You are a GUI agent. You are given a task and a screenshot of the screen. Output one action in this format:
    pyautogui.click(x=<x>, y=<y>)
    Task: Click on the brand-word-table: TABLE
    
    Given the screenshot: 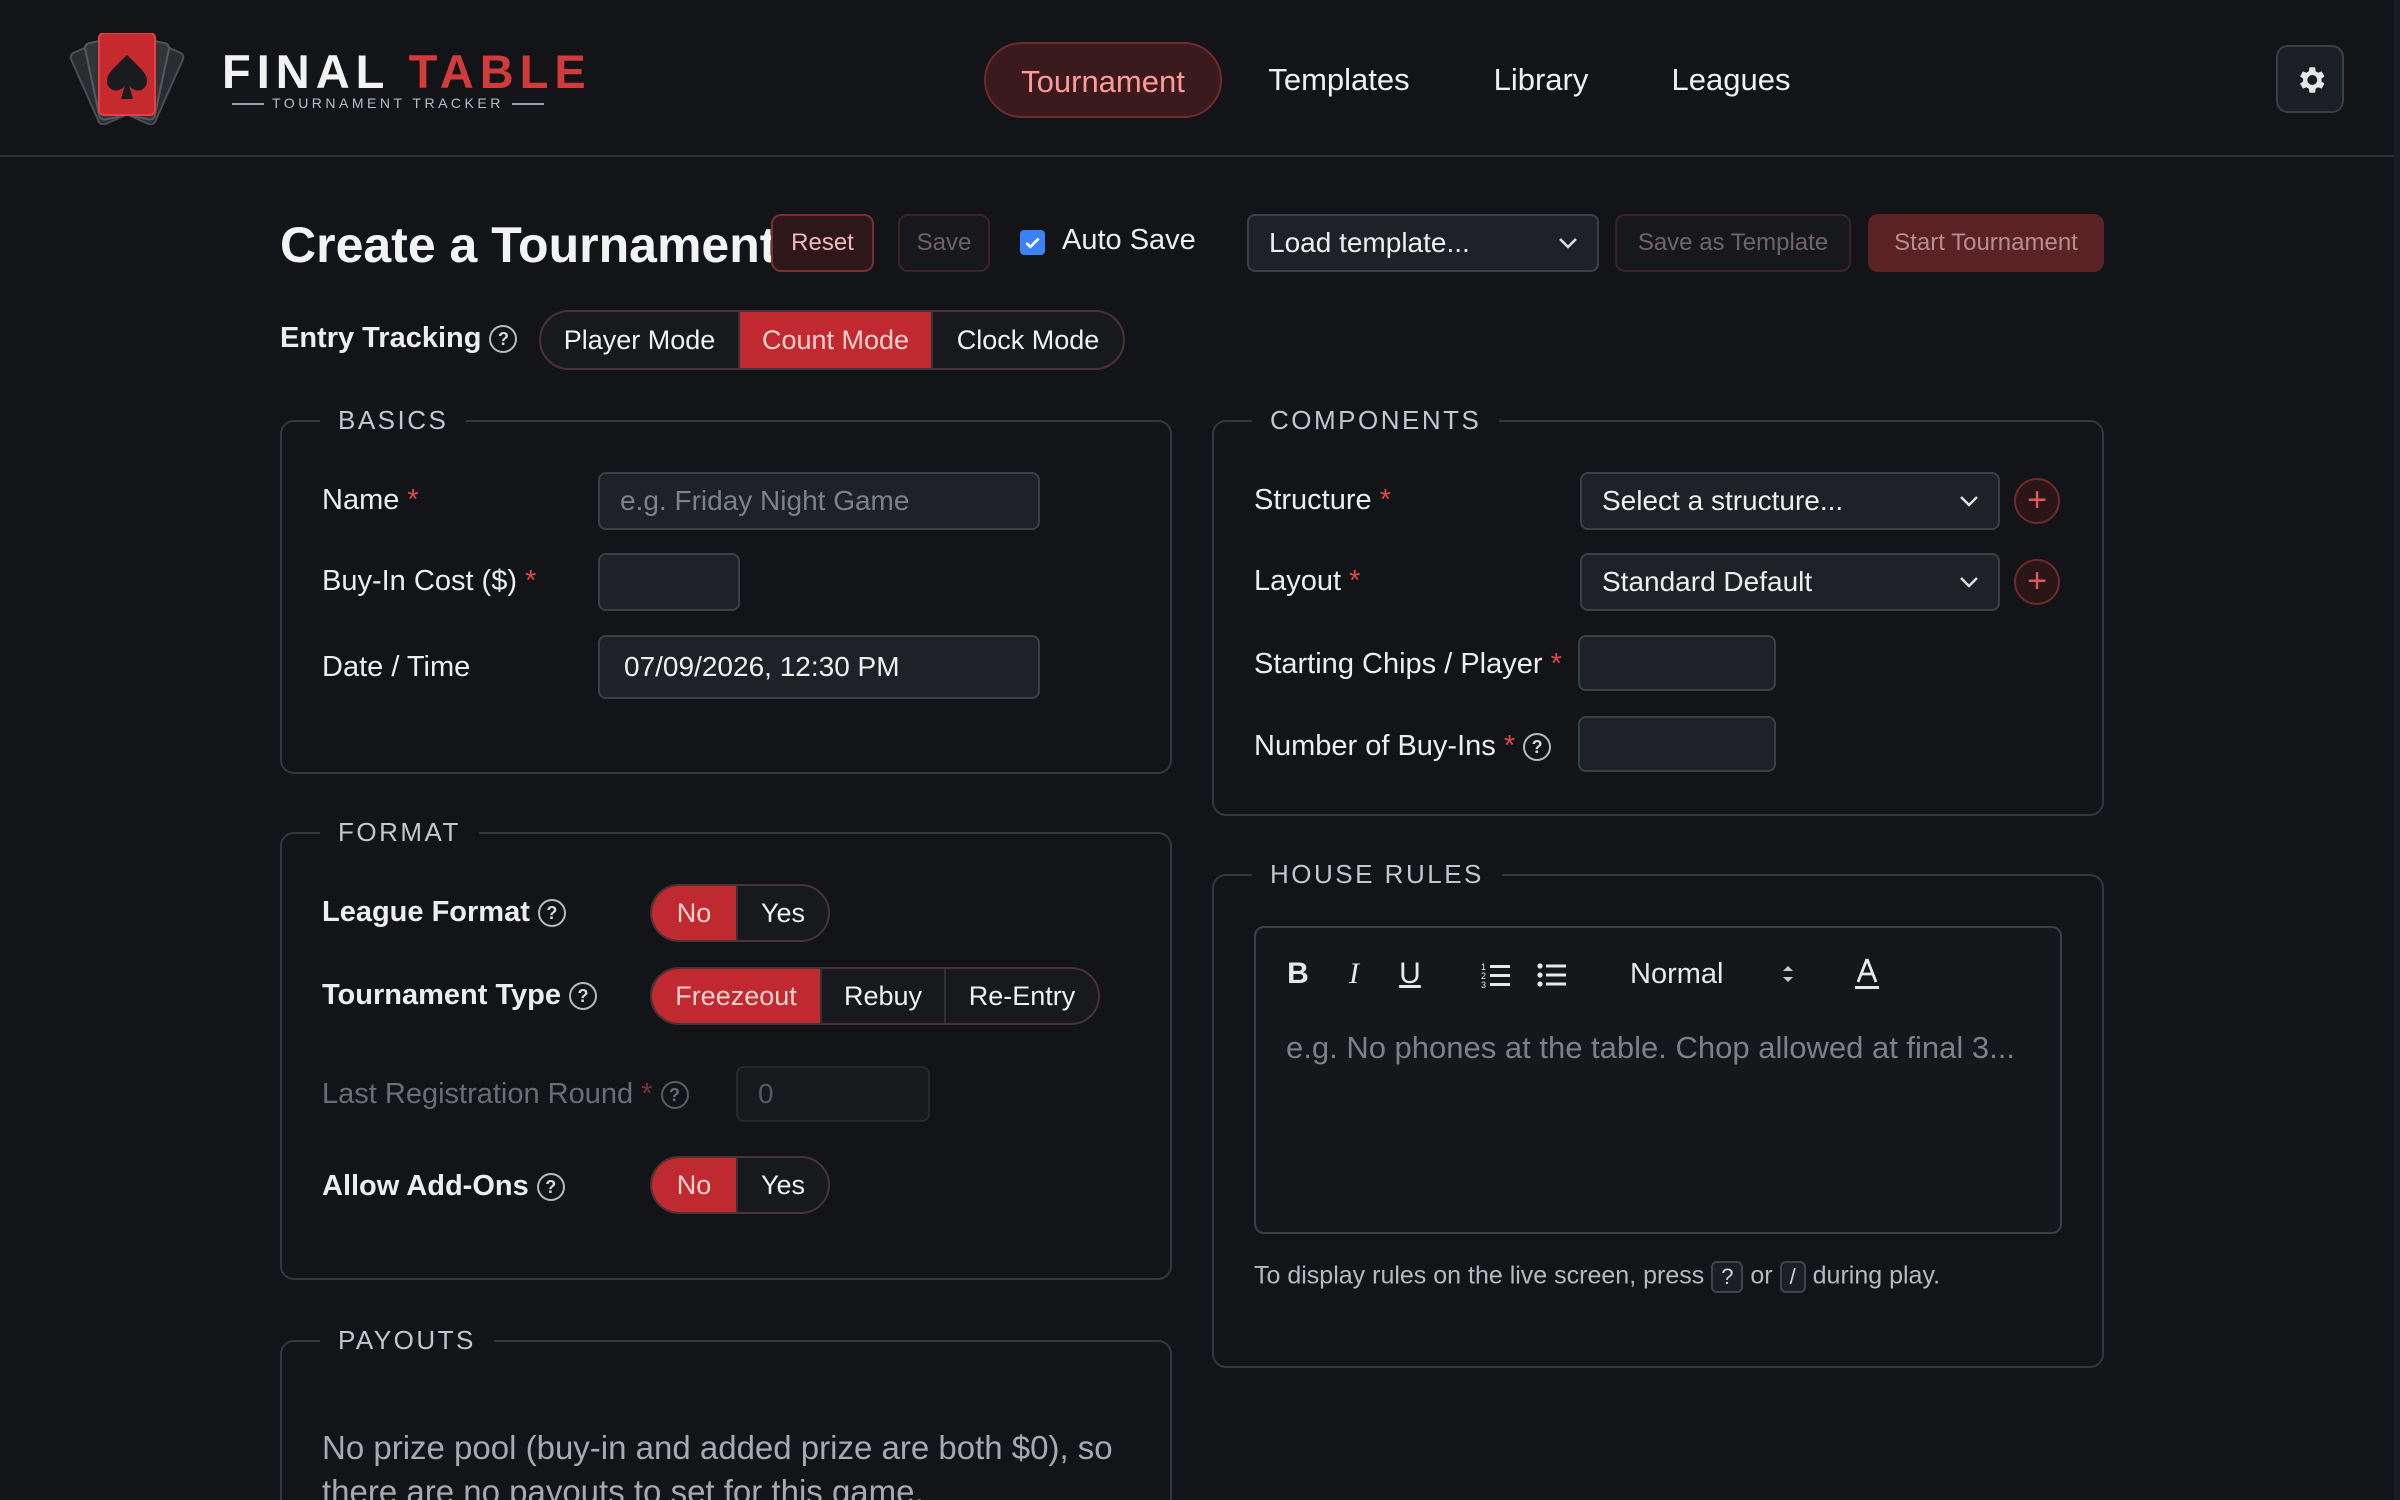 What is the action you would take?
    pyautogui.click(x=500, y=71)
    